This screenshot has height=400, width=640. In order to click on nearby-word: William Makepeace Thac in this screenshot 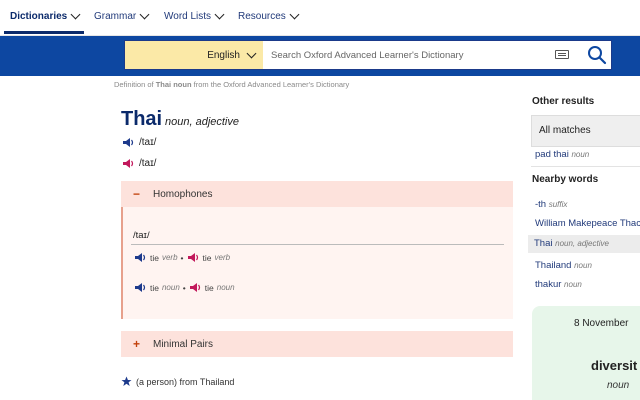, I will do `click(587, 223)`.